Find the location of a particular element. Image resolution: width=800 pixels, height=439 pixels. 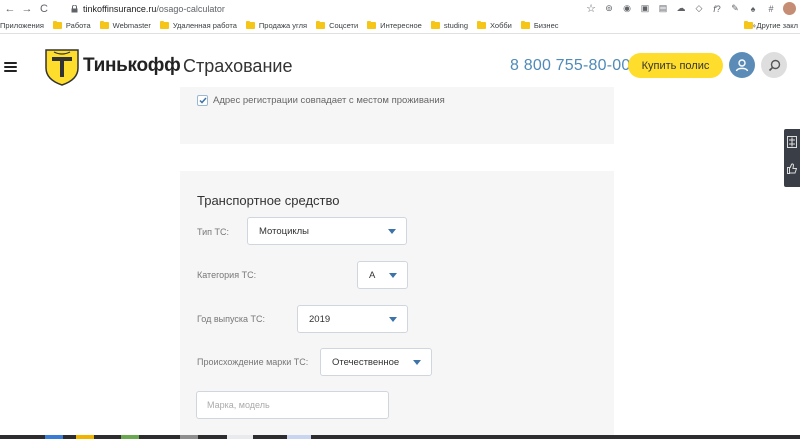

calculator-icon is located at coordinates (792, 142).